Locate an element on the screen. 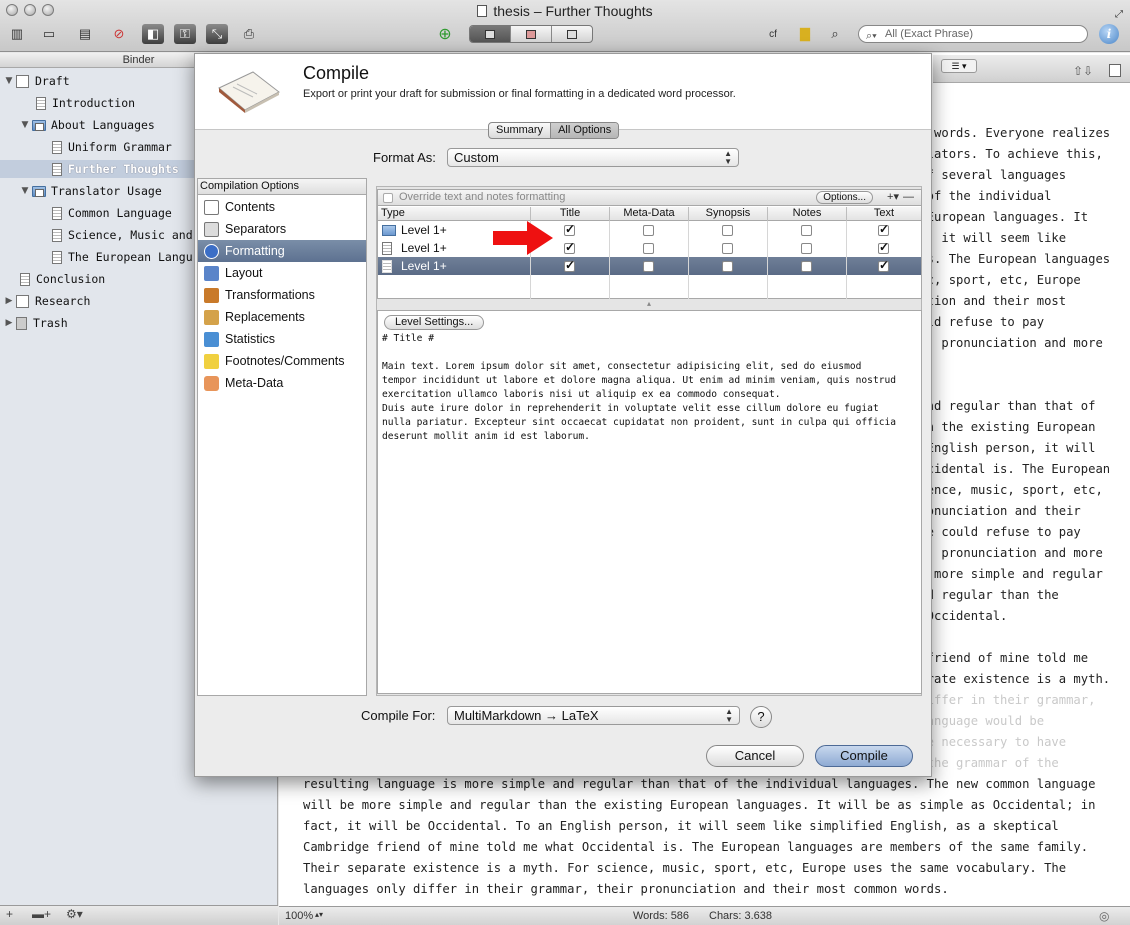 This screenshot has width=1130, height=925. note-icon: ▇ is located at coordinates (805, 34).